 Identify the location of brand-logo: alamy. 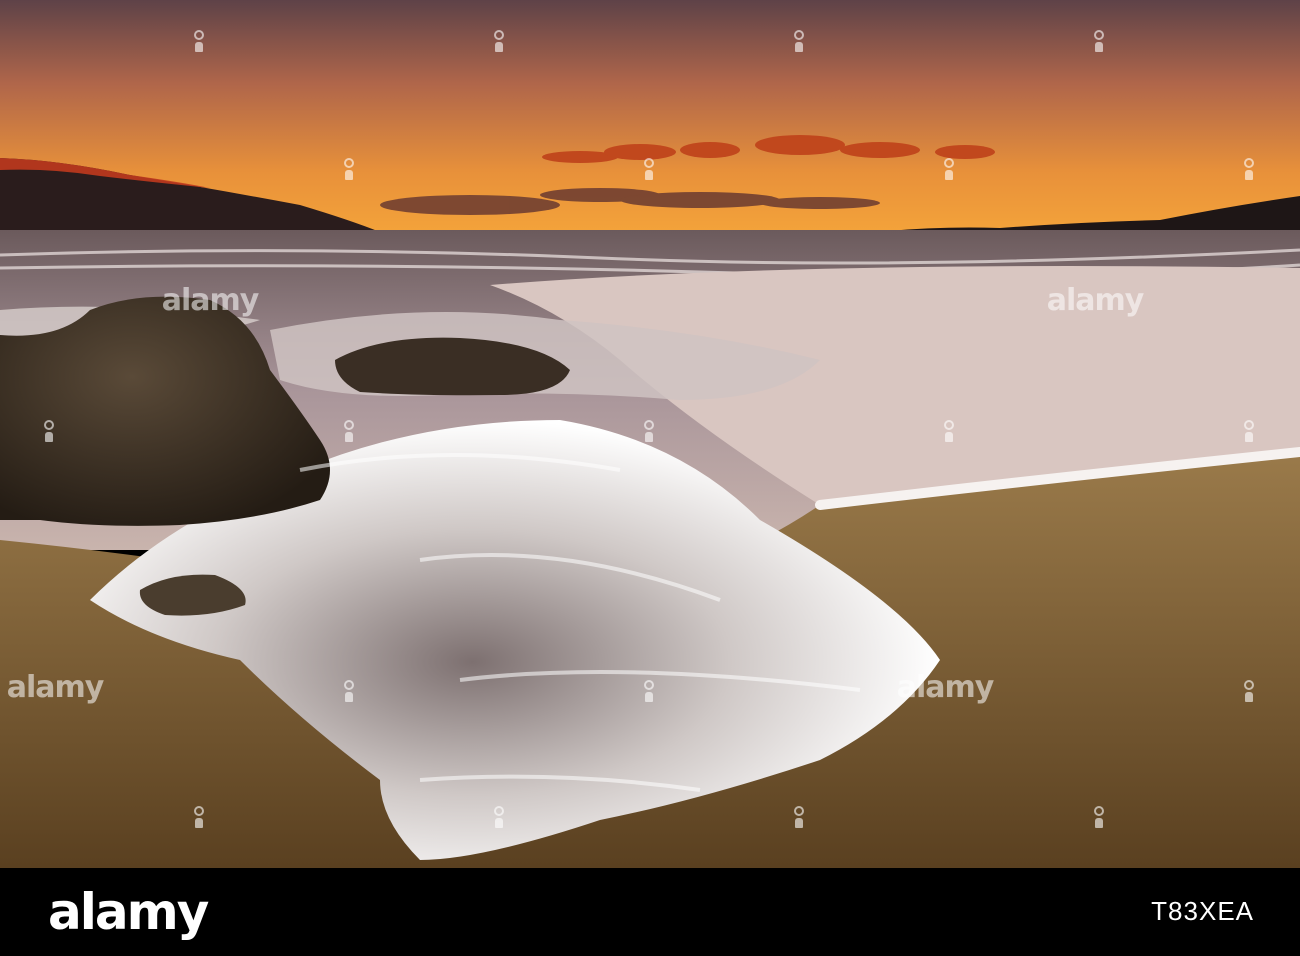
(128, 912).